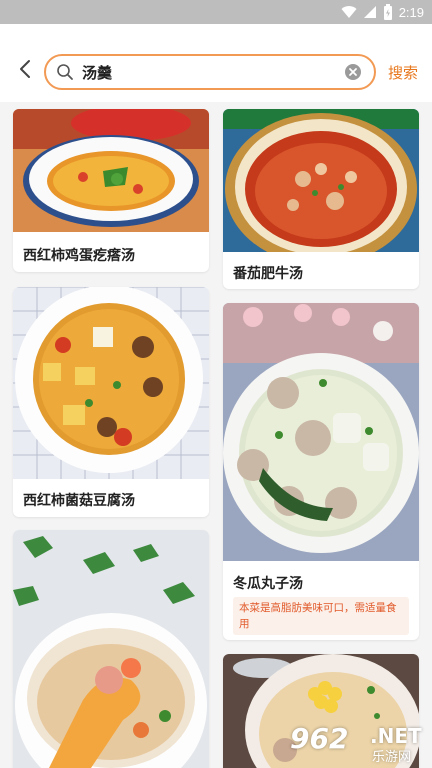  Describe the element at coordinates (79, 501) in the screenshot. I see `recipe-title: 西红柿菌菇豆腐汤` at that location.